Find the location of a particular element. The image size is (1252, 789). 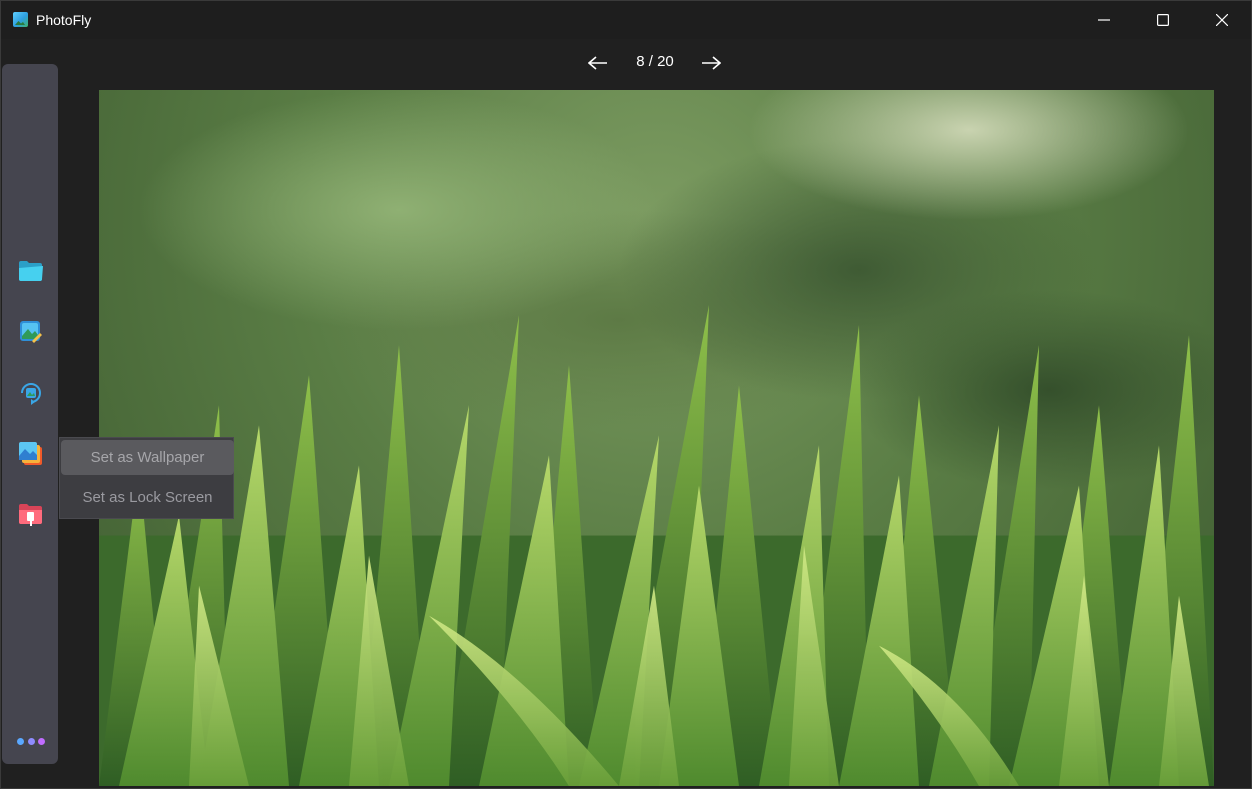

next-image-button is located at coordinates (711, 63).